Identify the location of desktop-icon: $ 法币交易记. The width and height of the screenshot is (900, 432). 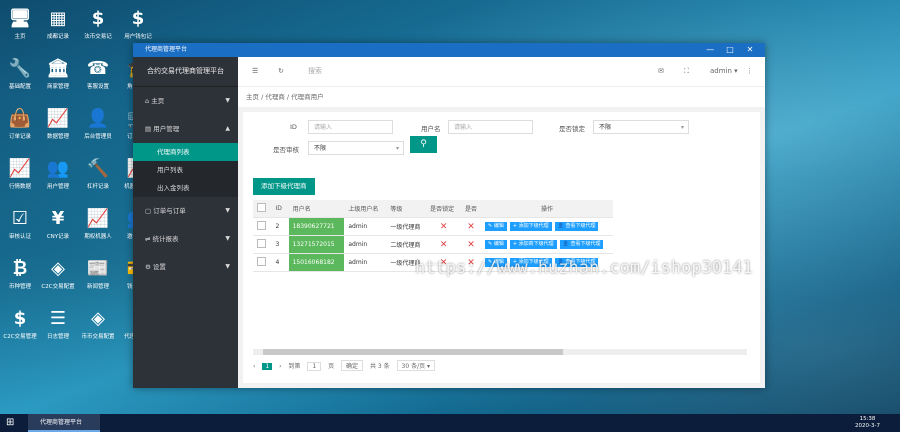
(98, 24).